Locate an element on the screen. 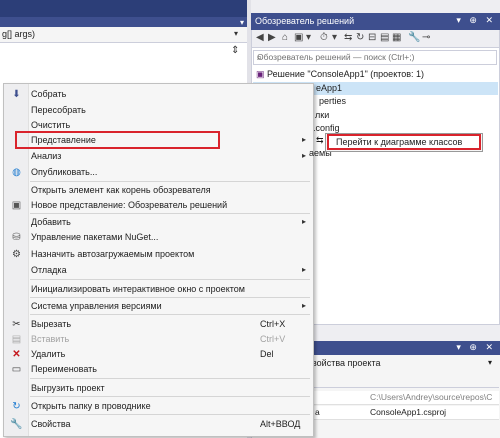 This screenshot has height=438, width=500. collapse-all-icon: ⊟ is located at coordinates (372, 37).